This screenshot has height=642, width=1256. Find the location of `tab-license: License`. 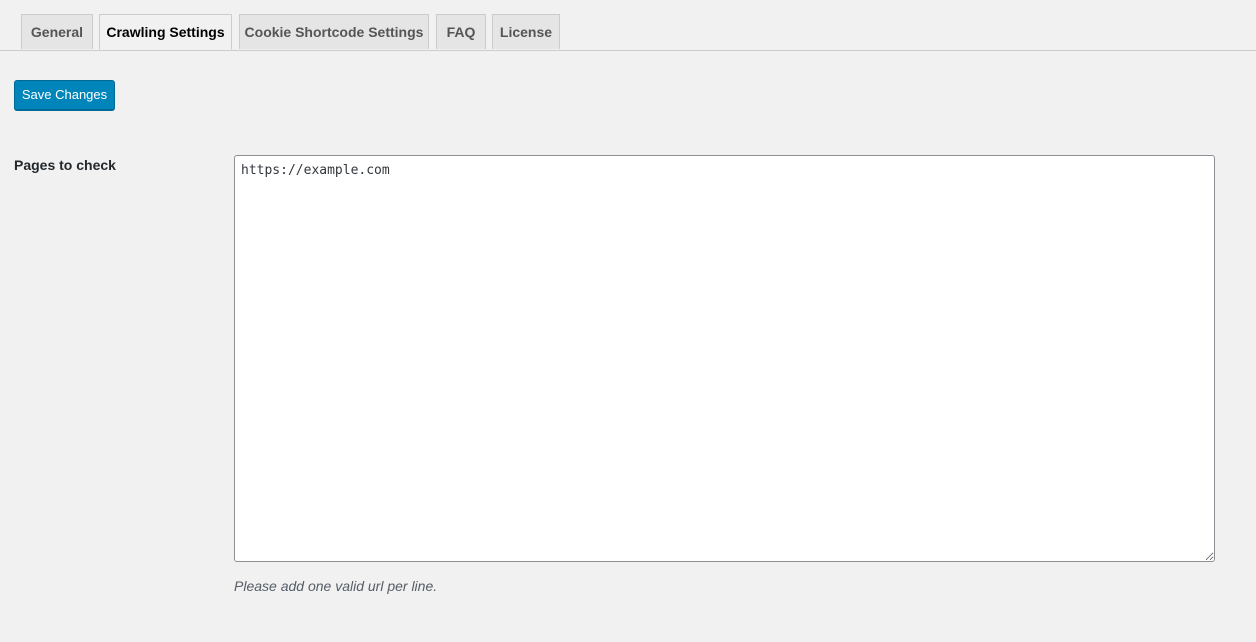

tab-license: License is located at coordinates (526, 31).